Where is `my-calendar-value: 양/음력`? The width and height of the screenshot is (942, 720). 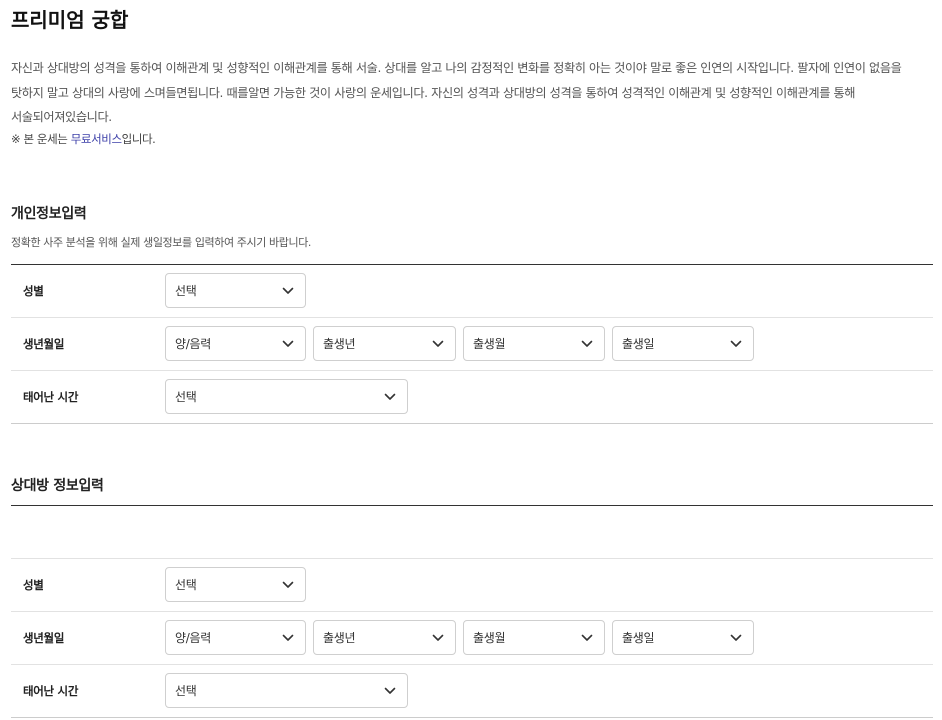
my-calendar-value: 양/음력 is located at coordinates (193, 344).